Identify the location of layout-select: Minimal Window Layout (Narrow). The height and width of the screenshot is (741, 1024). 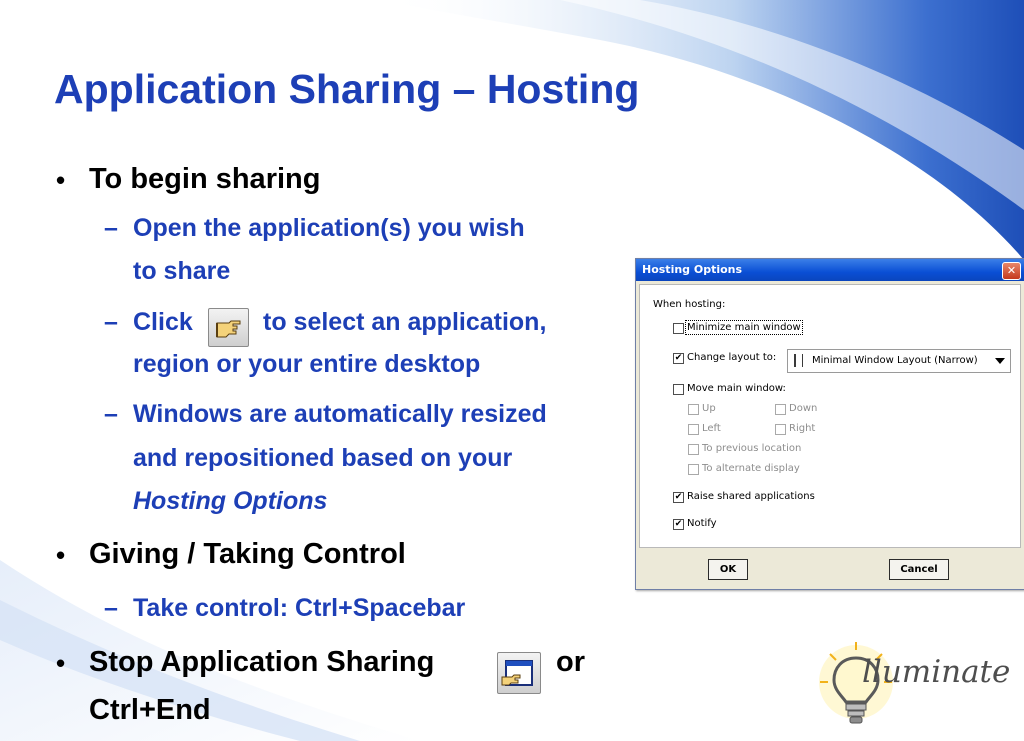
(899, 361).